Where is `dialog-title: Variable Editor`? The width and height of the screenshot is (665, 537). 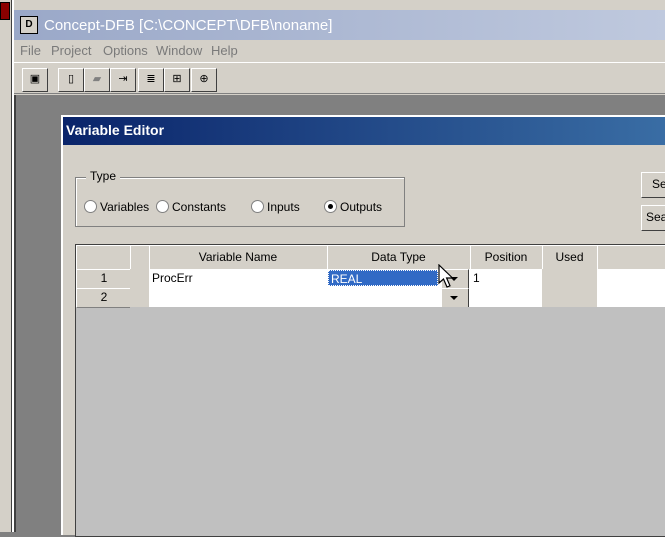 dialog-title: Variable Editor is located at coordinates (115, 130).